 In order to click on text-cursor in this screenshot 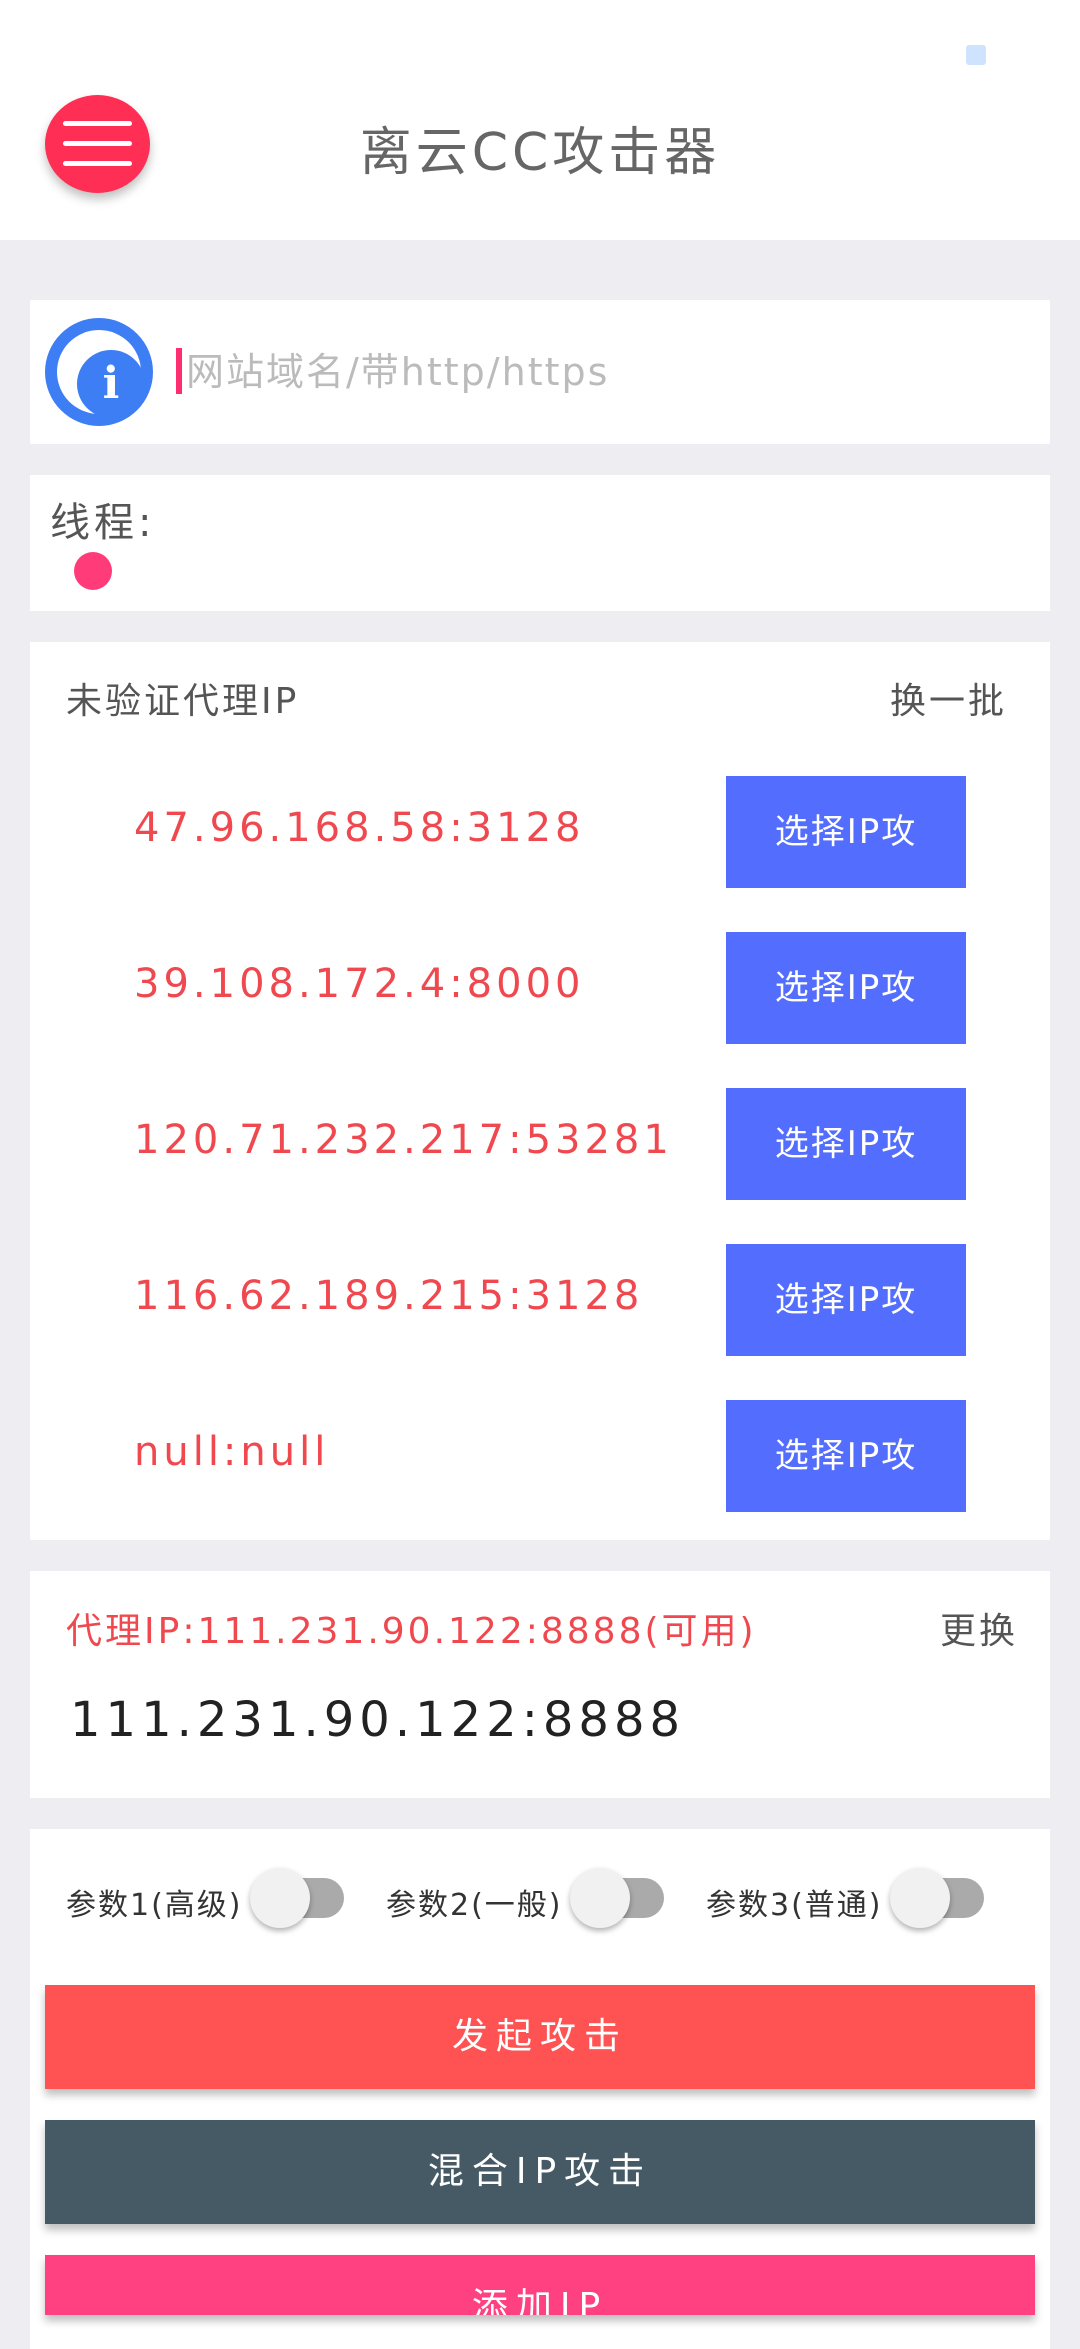, I will do `click(179, 371)`.